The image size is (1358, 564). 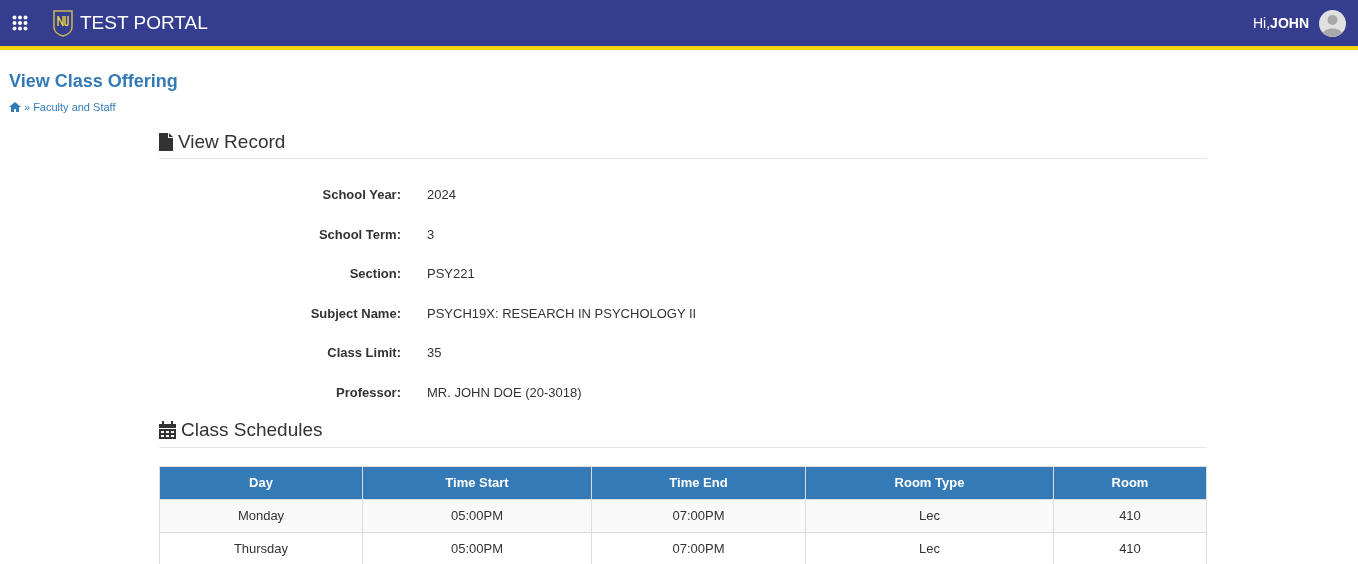 I want to click on portal-title: TEST PORTAL, so click(x=144, y=22).